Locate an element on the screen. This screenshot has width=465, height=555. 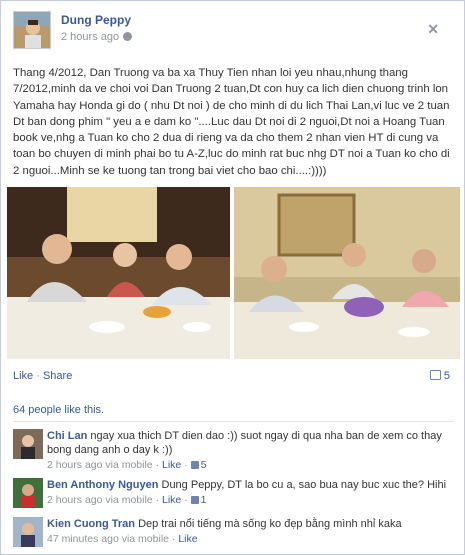
comment-count: 5 is located at coordinates (439, 376).